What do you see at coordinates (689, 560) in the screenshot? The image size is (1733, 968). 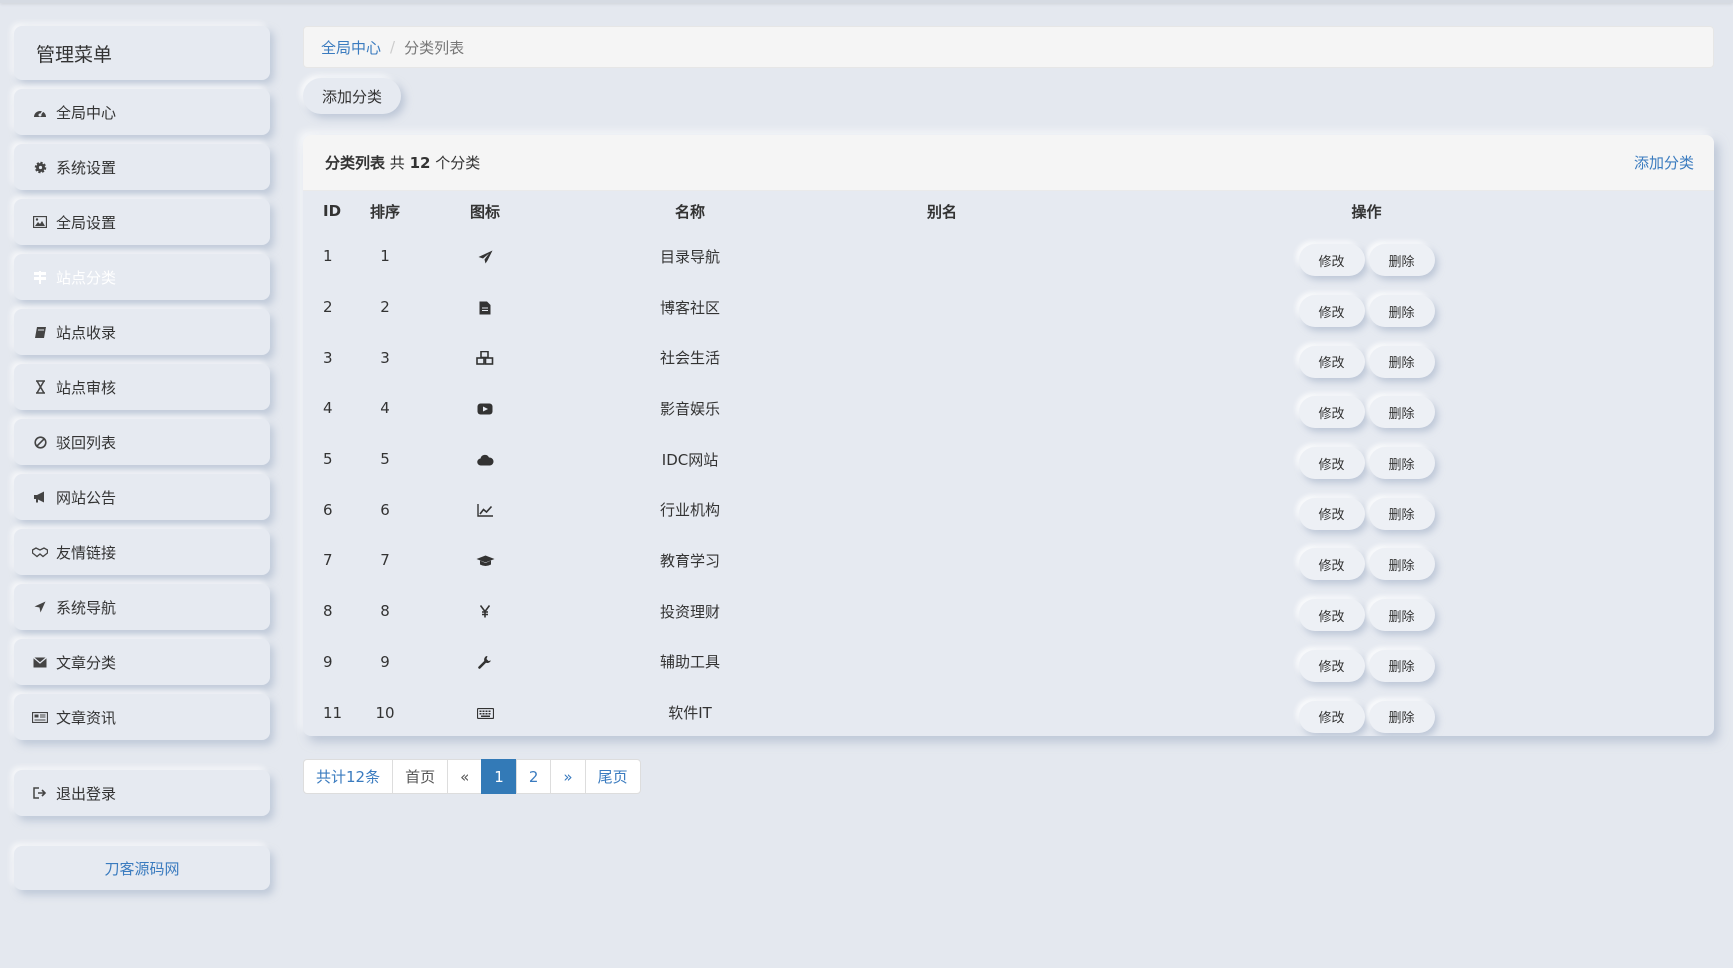 I see `cell-name: 教育学习` at bounding box center [689, 560].